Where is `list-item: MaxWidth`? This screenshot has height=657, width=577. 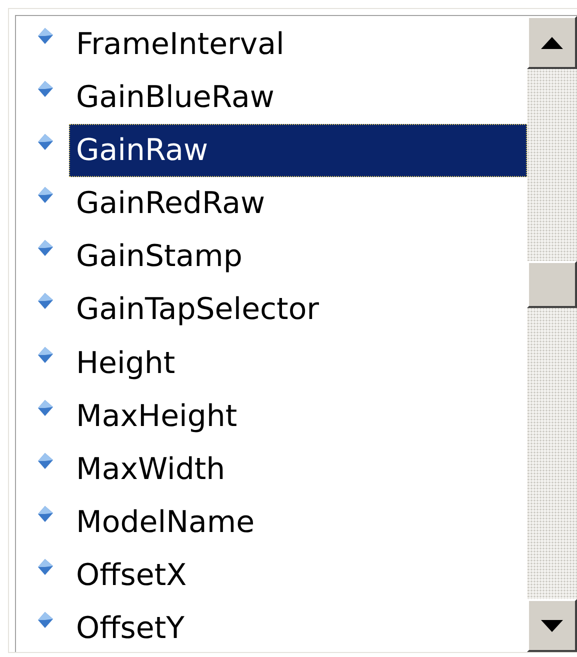
list-item: MaxWidth is located at coordinates (298, 469).